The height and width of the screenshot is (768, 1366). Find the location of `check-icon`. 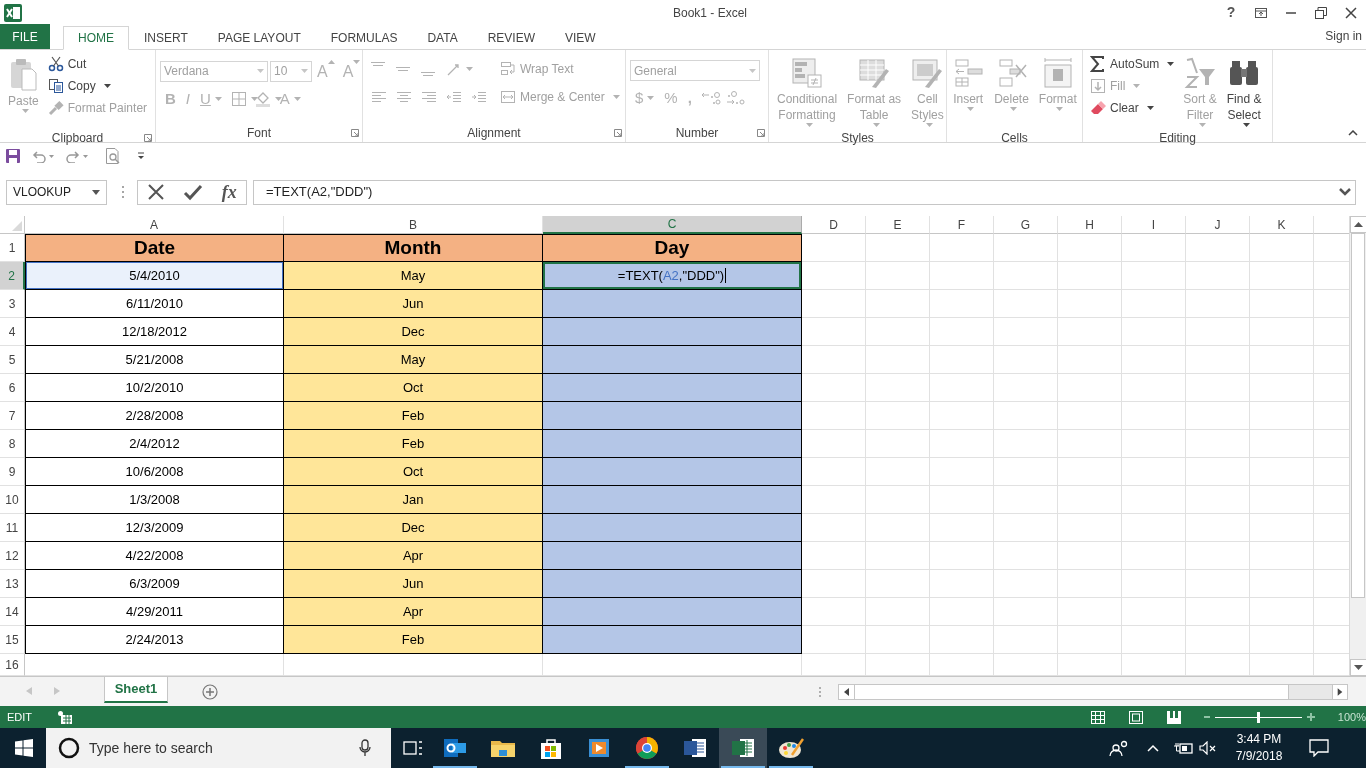

check-icon is located at coordinates (193, 192).